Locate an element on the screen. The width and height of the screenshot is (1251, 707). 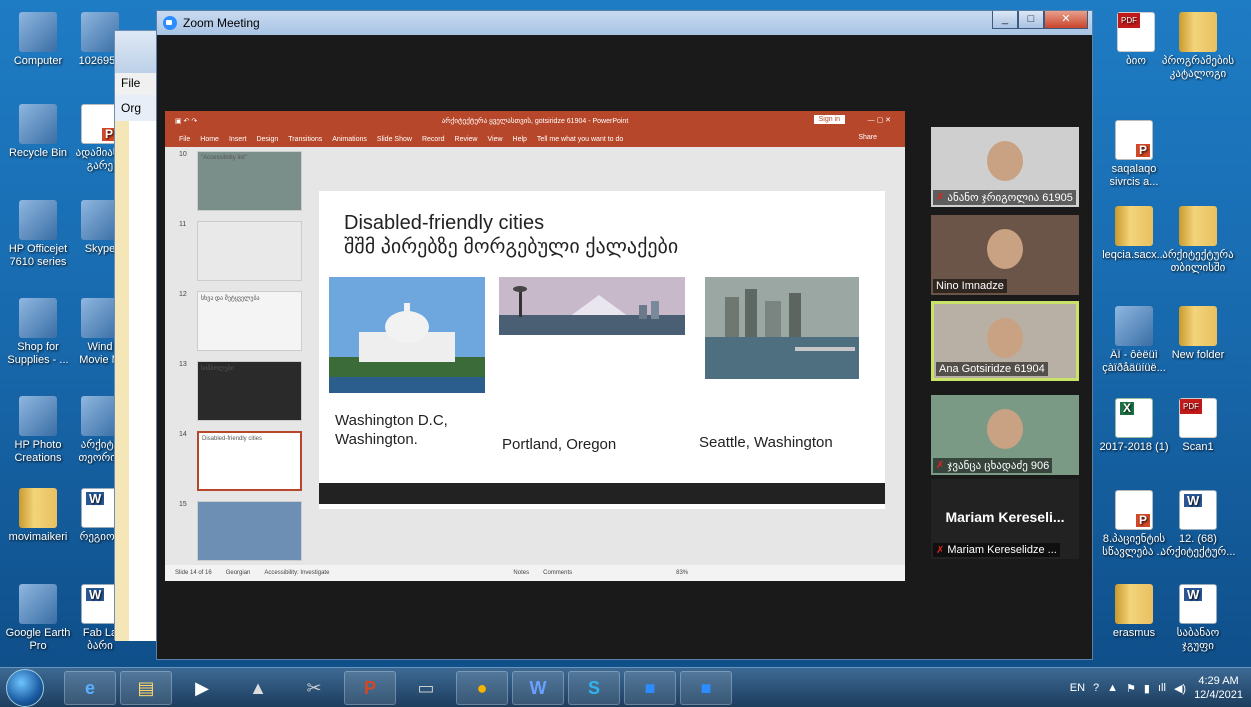
help-icon: ? is located at coordinates (1096, 688).